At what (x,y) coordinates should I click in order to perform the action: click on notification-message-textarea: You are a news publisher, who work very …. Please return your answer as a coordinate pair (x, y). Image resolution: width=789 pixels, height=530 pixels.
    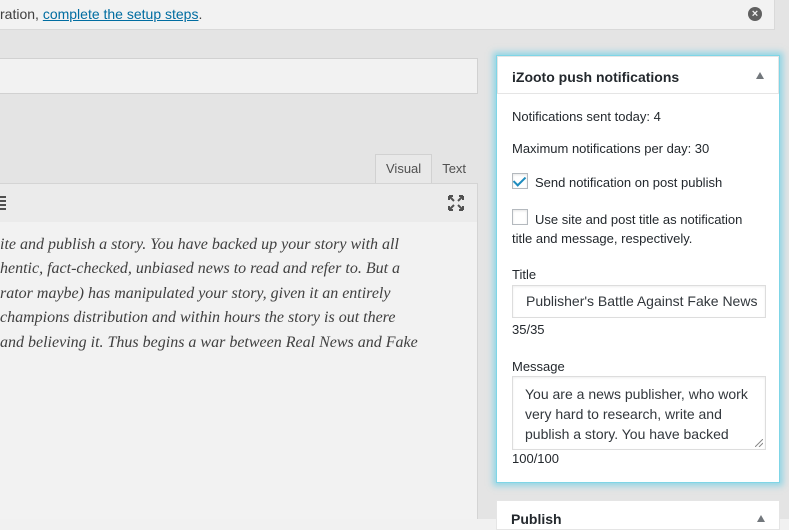
    Looking at the image, I should click on (639, 413).